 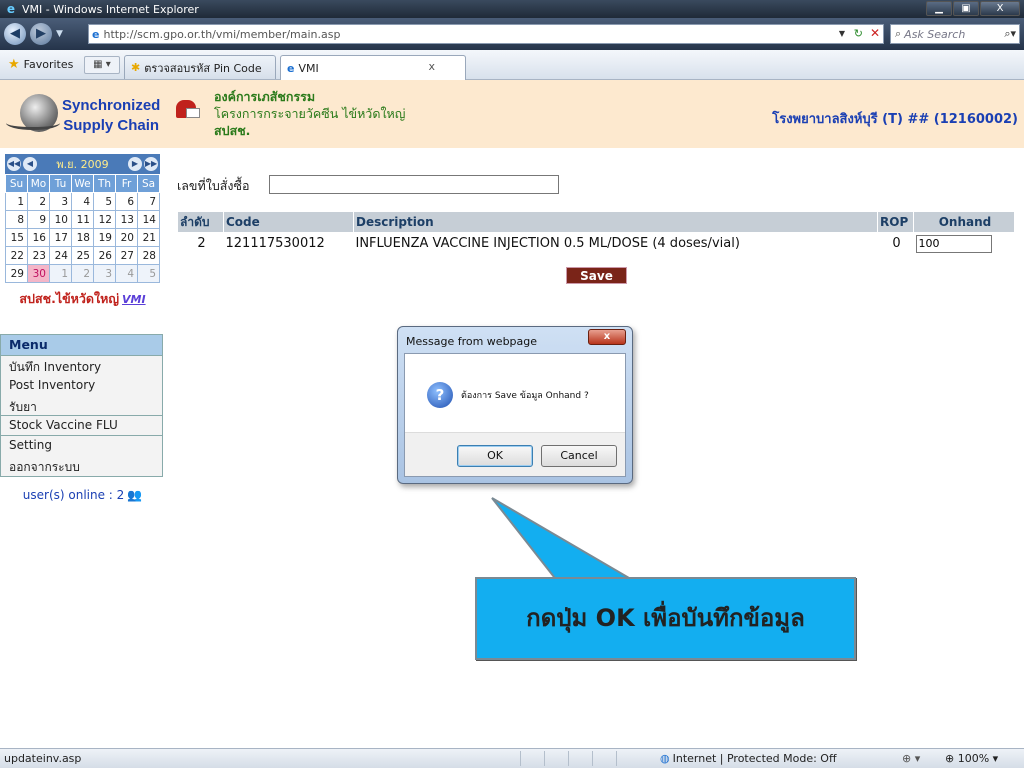 I want to click on calendar-day: 20, so click(x=126, y=237).